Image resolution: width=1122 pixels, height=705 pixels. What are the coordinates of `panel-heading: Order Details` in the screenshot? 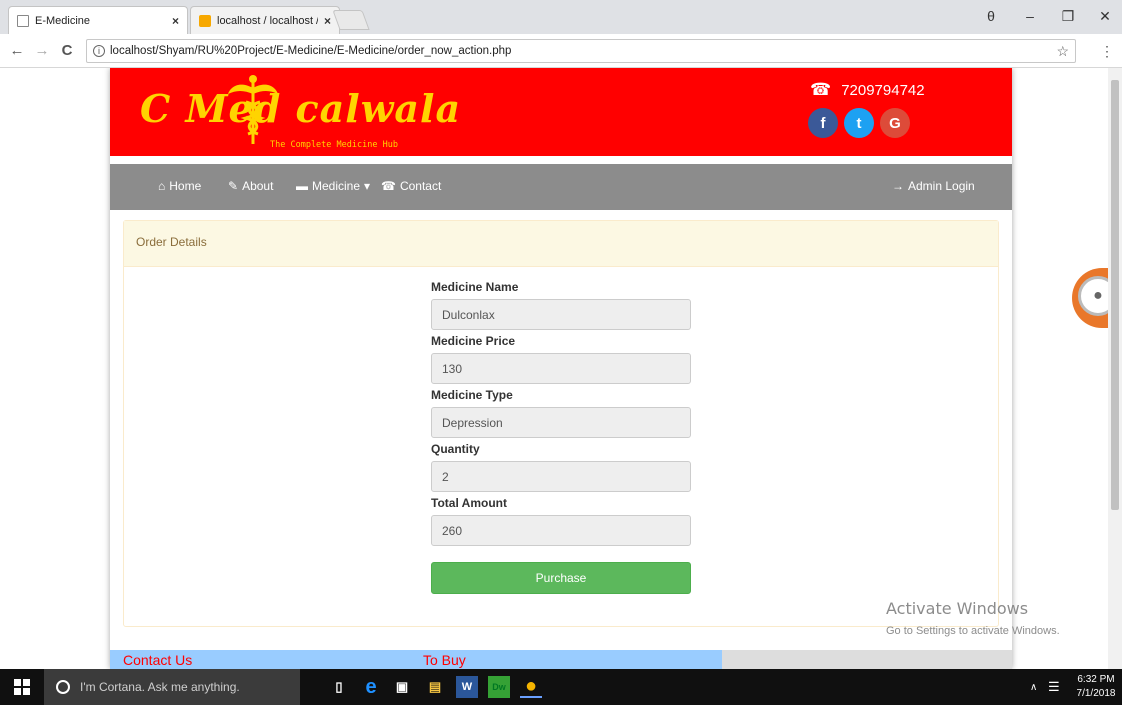 It's located at (561, 244).